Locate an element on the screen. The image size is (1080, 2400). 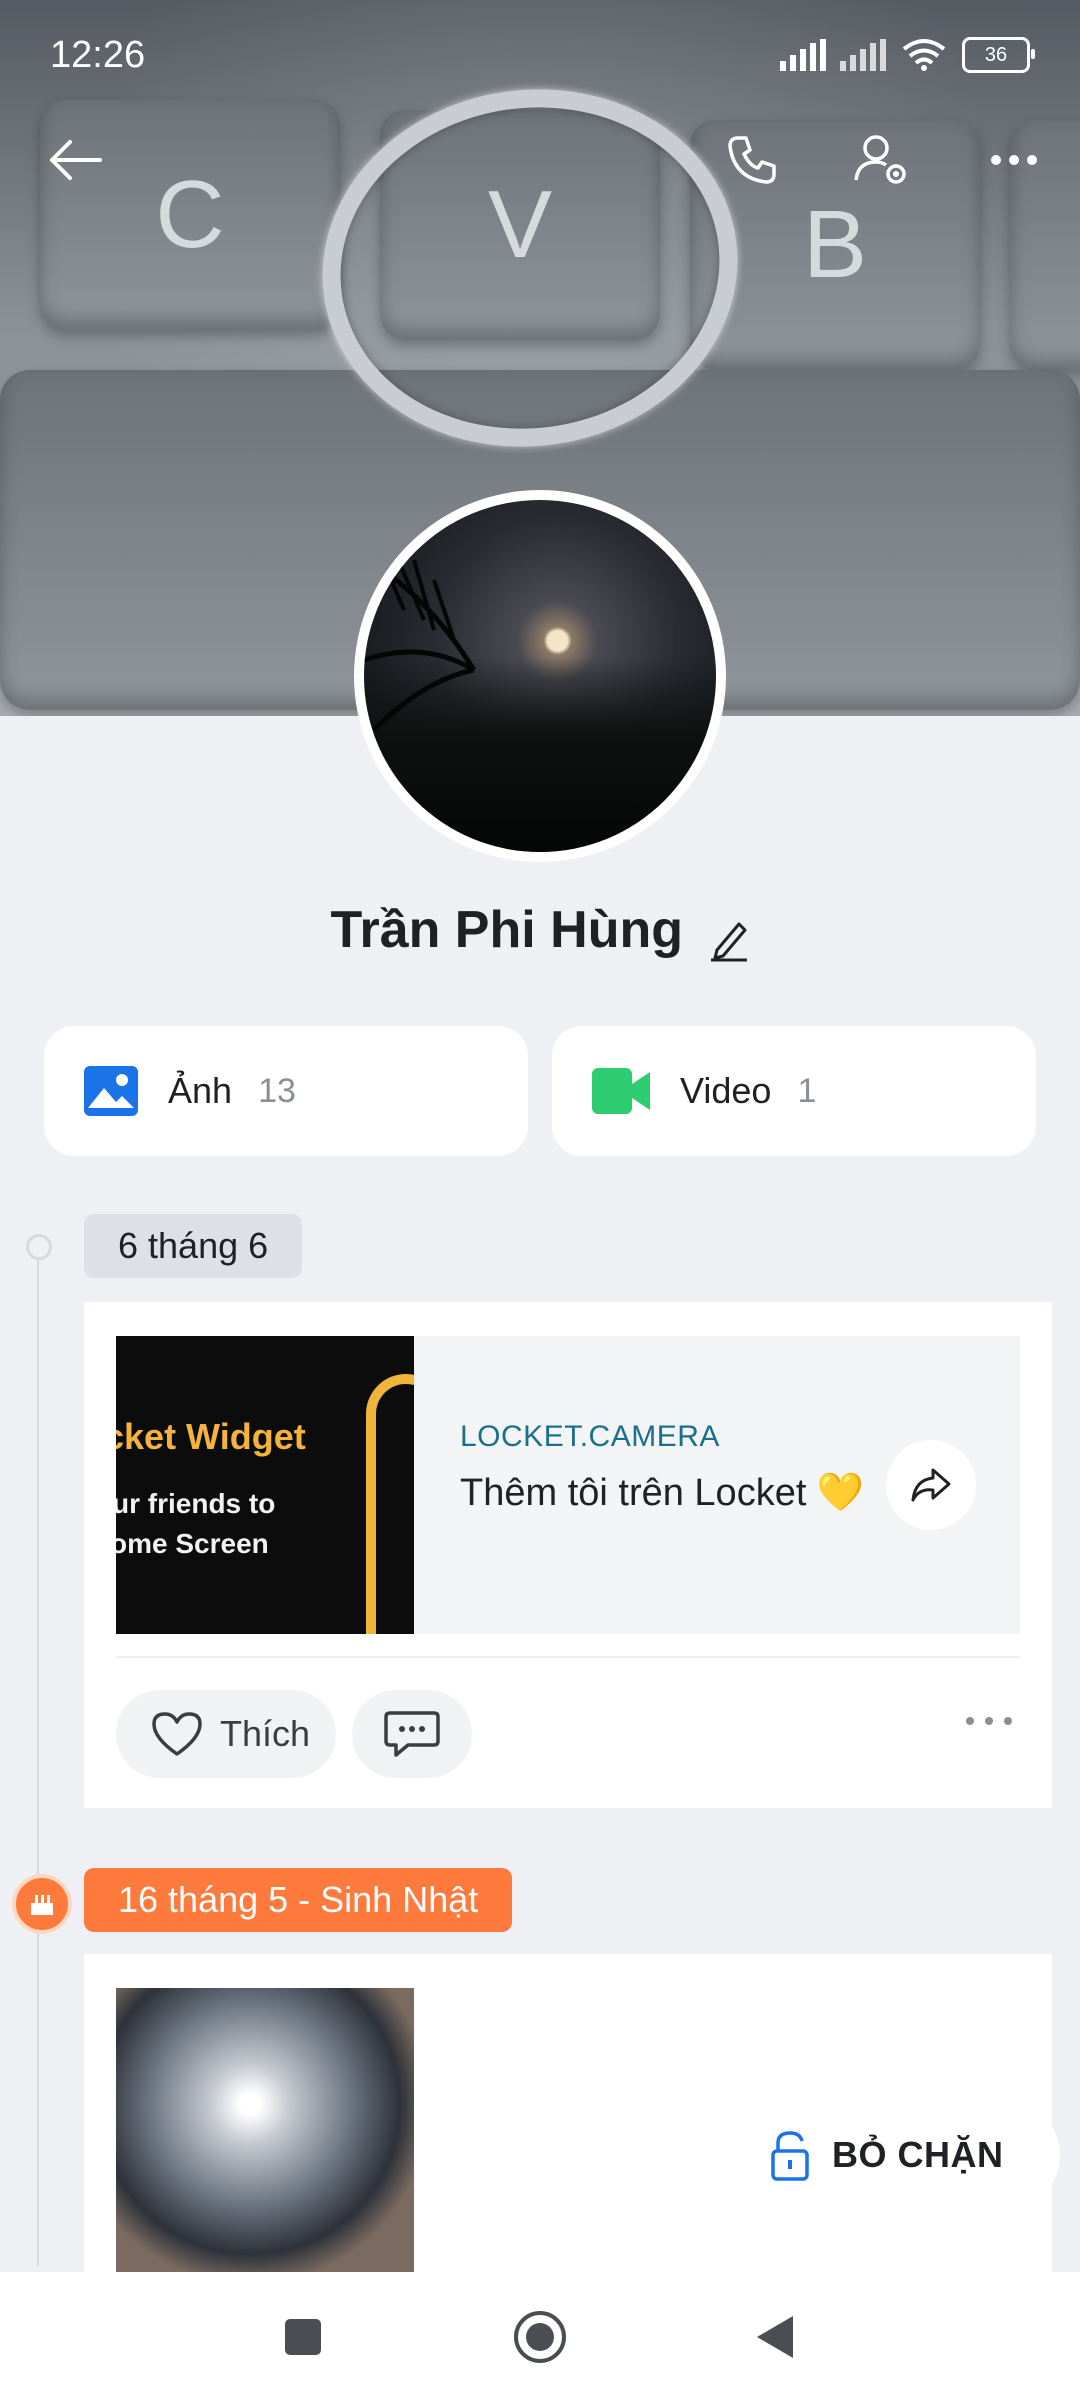
pencil-icon is located at coordinates (729, 942).